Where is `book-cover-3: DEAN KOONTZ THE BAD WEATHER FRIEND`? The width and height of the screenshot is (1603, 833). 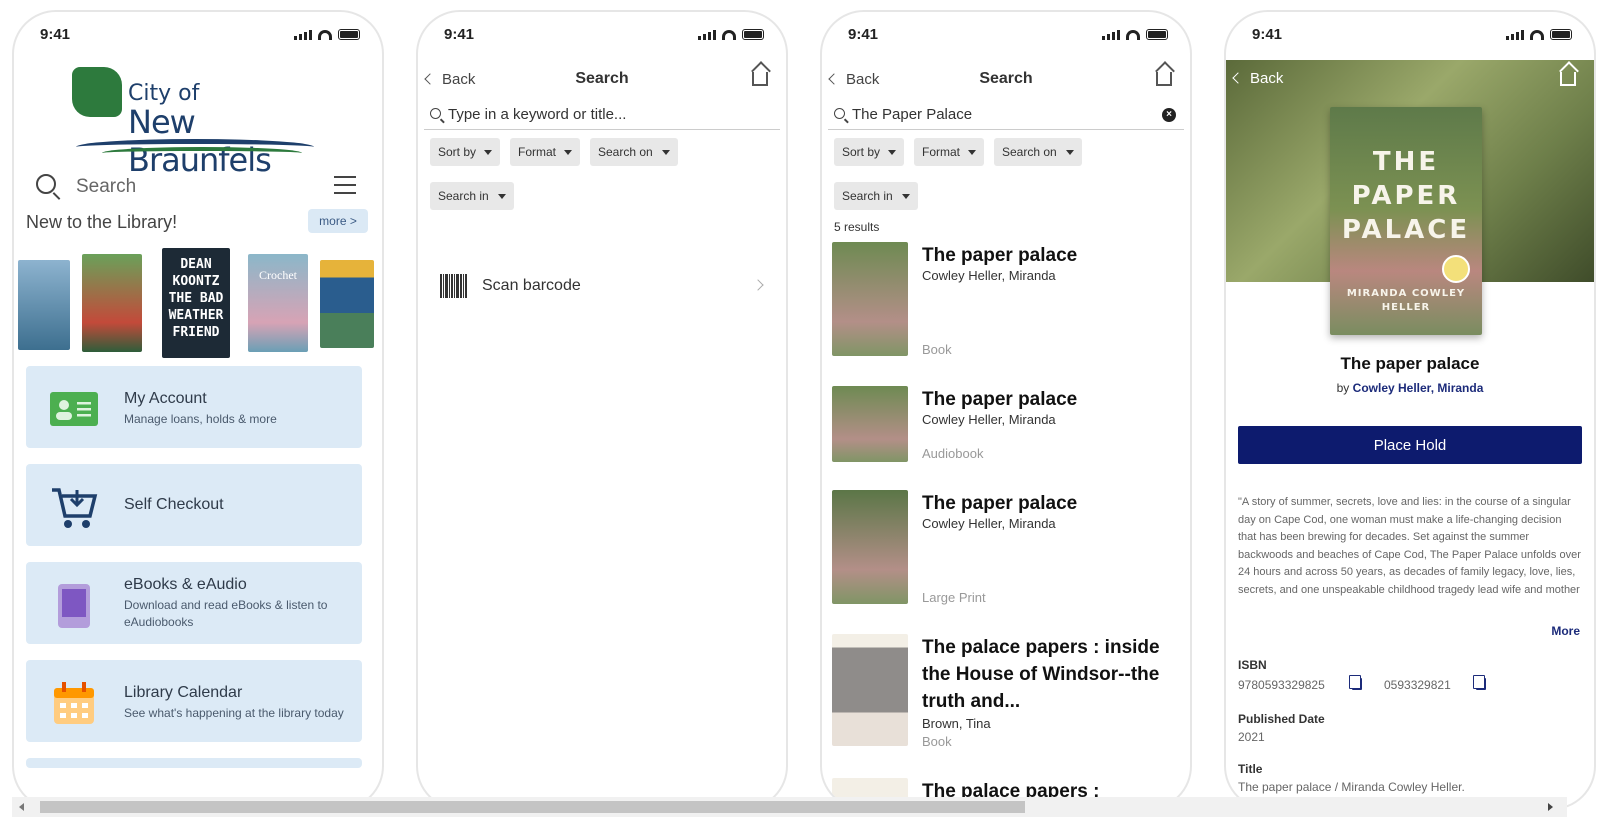
book-cover-3: DEAN KOONTZ THE BAD WEATHER FRIEND is located at coordinates (196, 303).